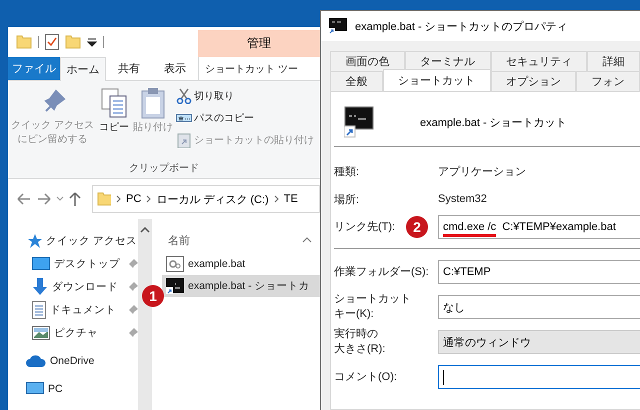  Describe the element at coordinates (145, 314) in the screenshot. I see `scrollbar` at that location.